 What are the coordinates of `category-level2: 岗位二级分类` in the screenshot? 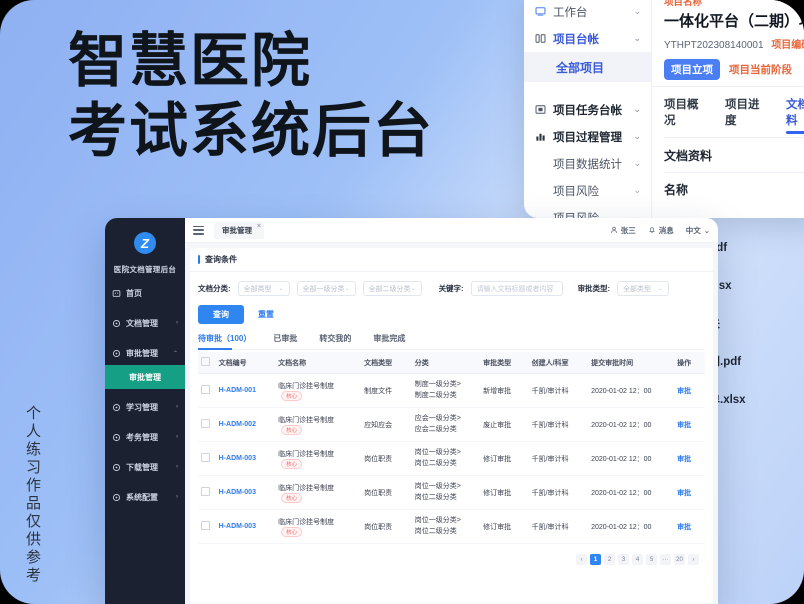 It's located at (435, 531).